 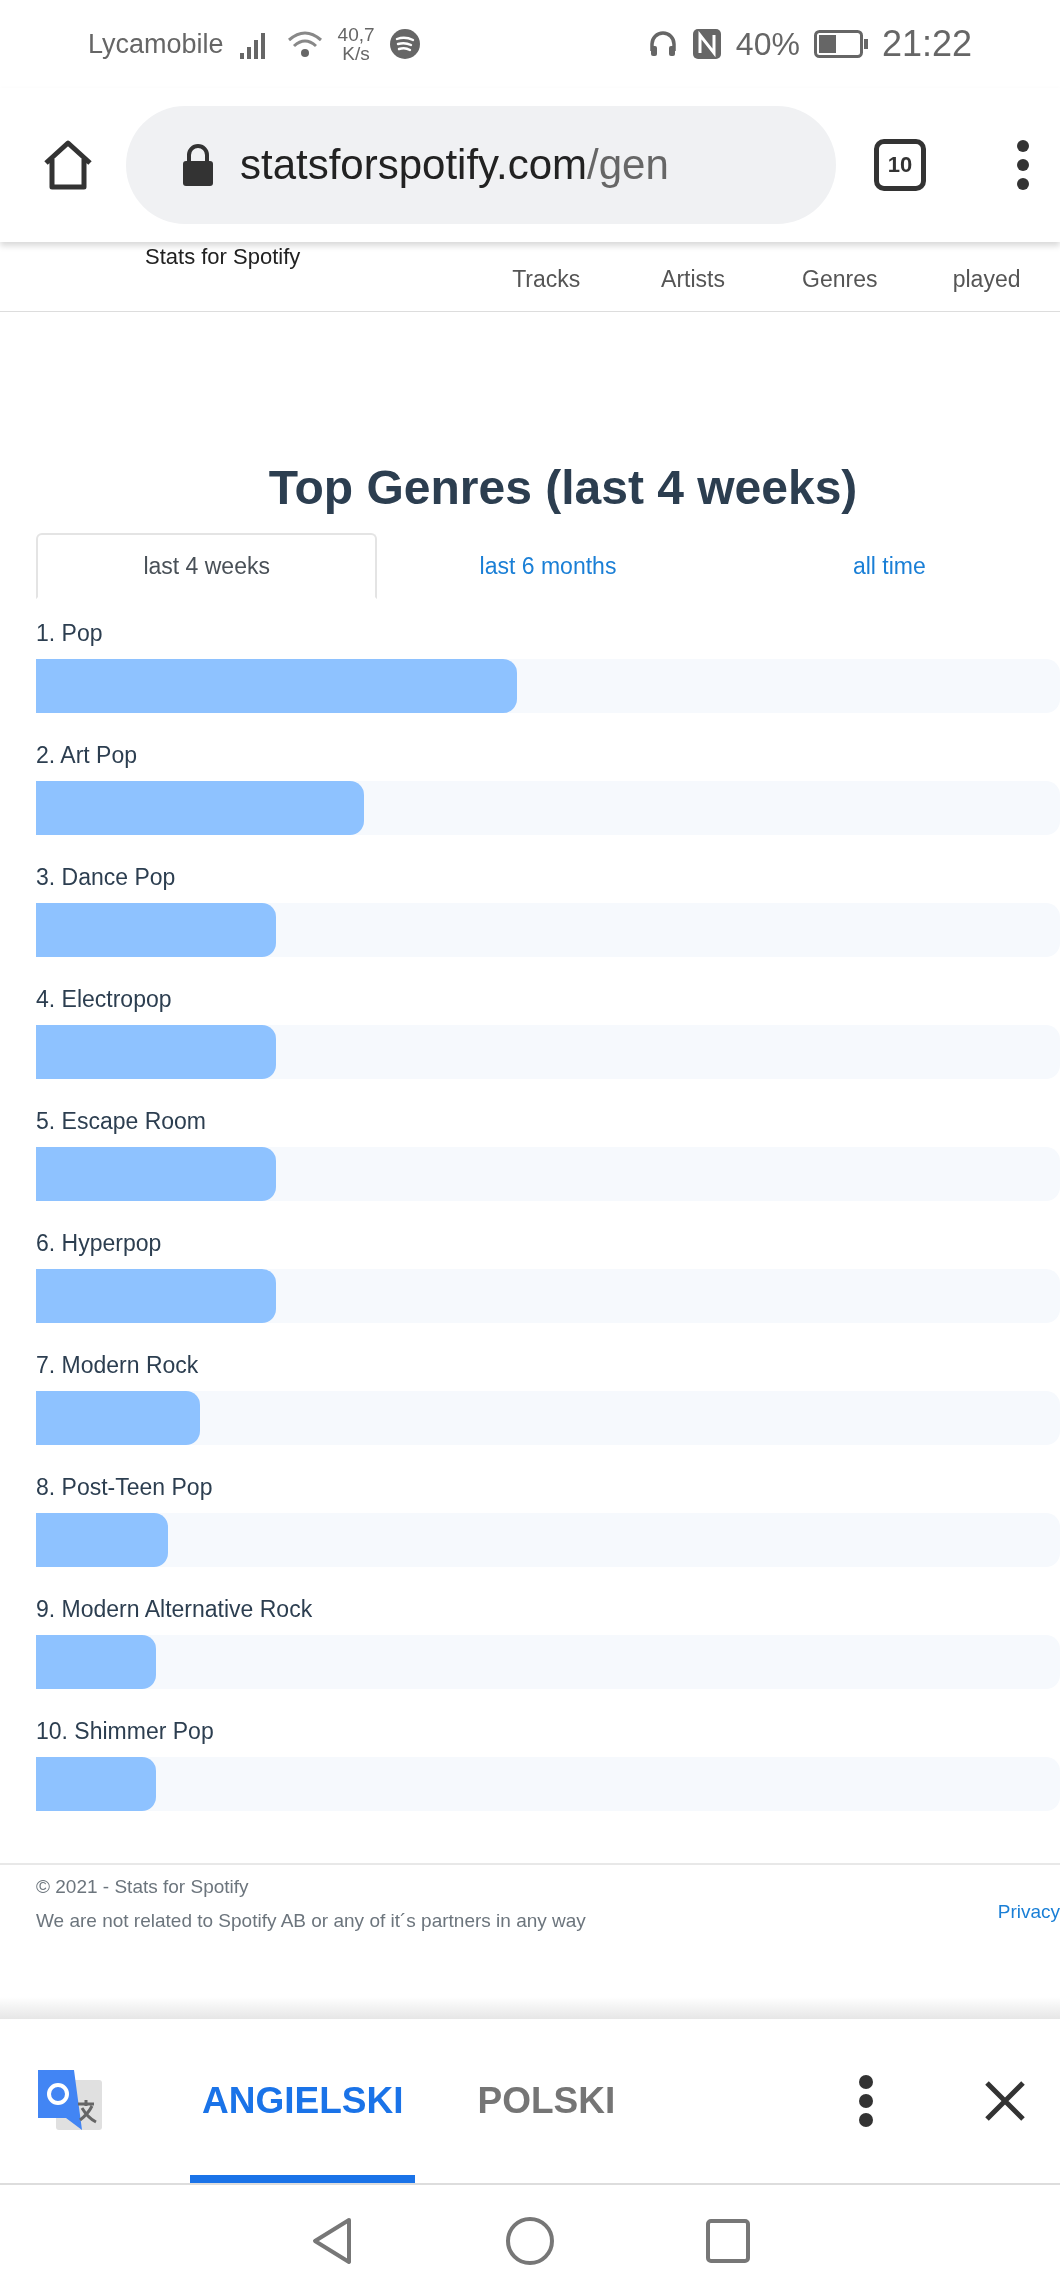 I want to click on site-brand: Stats for Spotify, so click(x=309, y=256).